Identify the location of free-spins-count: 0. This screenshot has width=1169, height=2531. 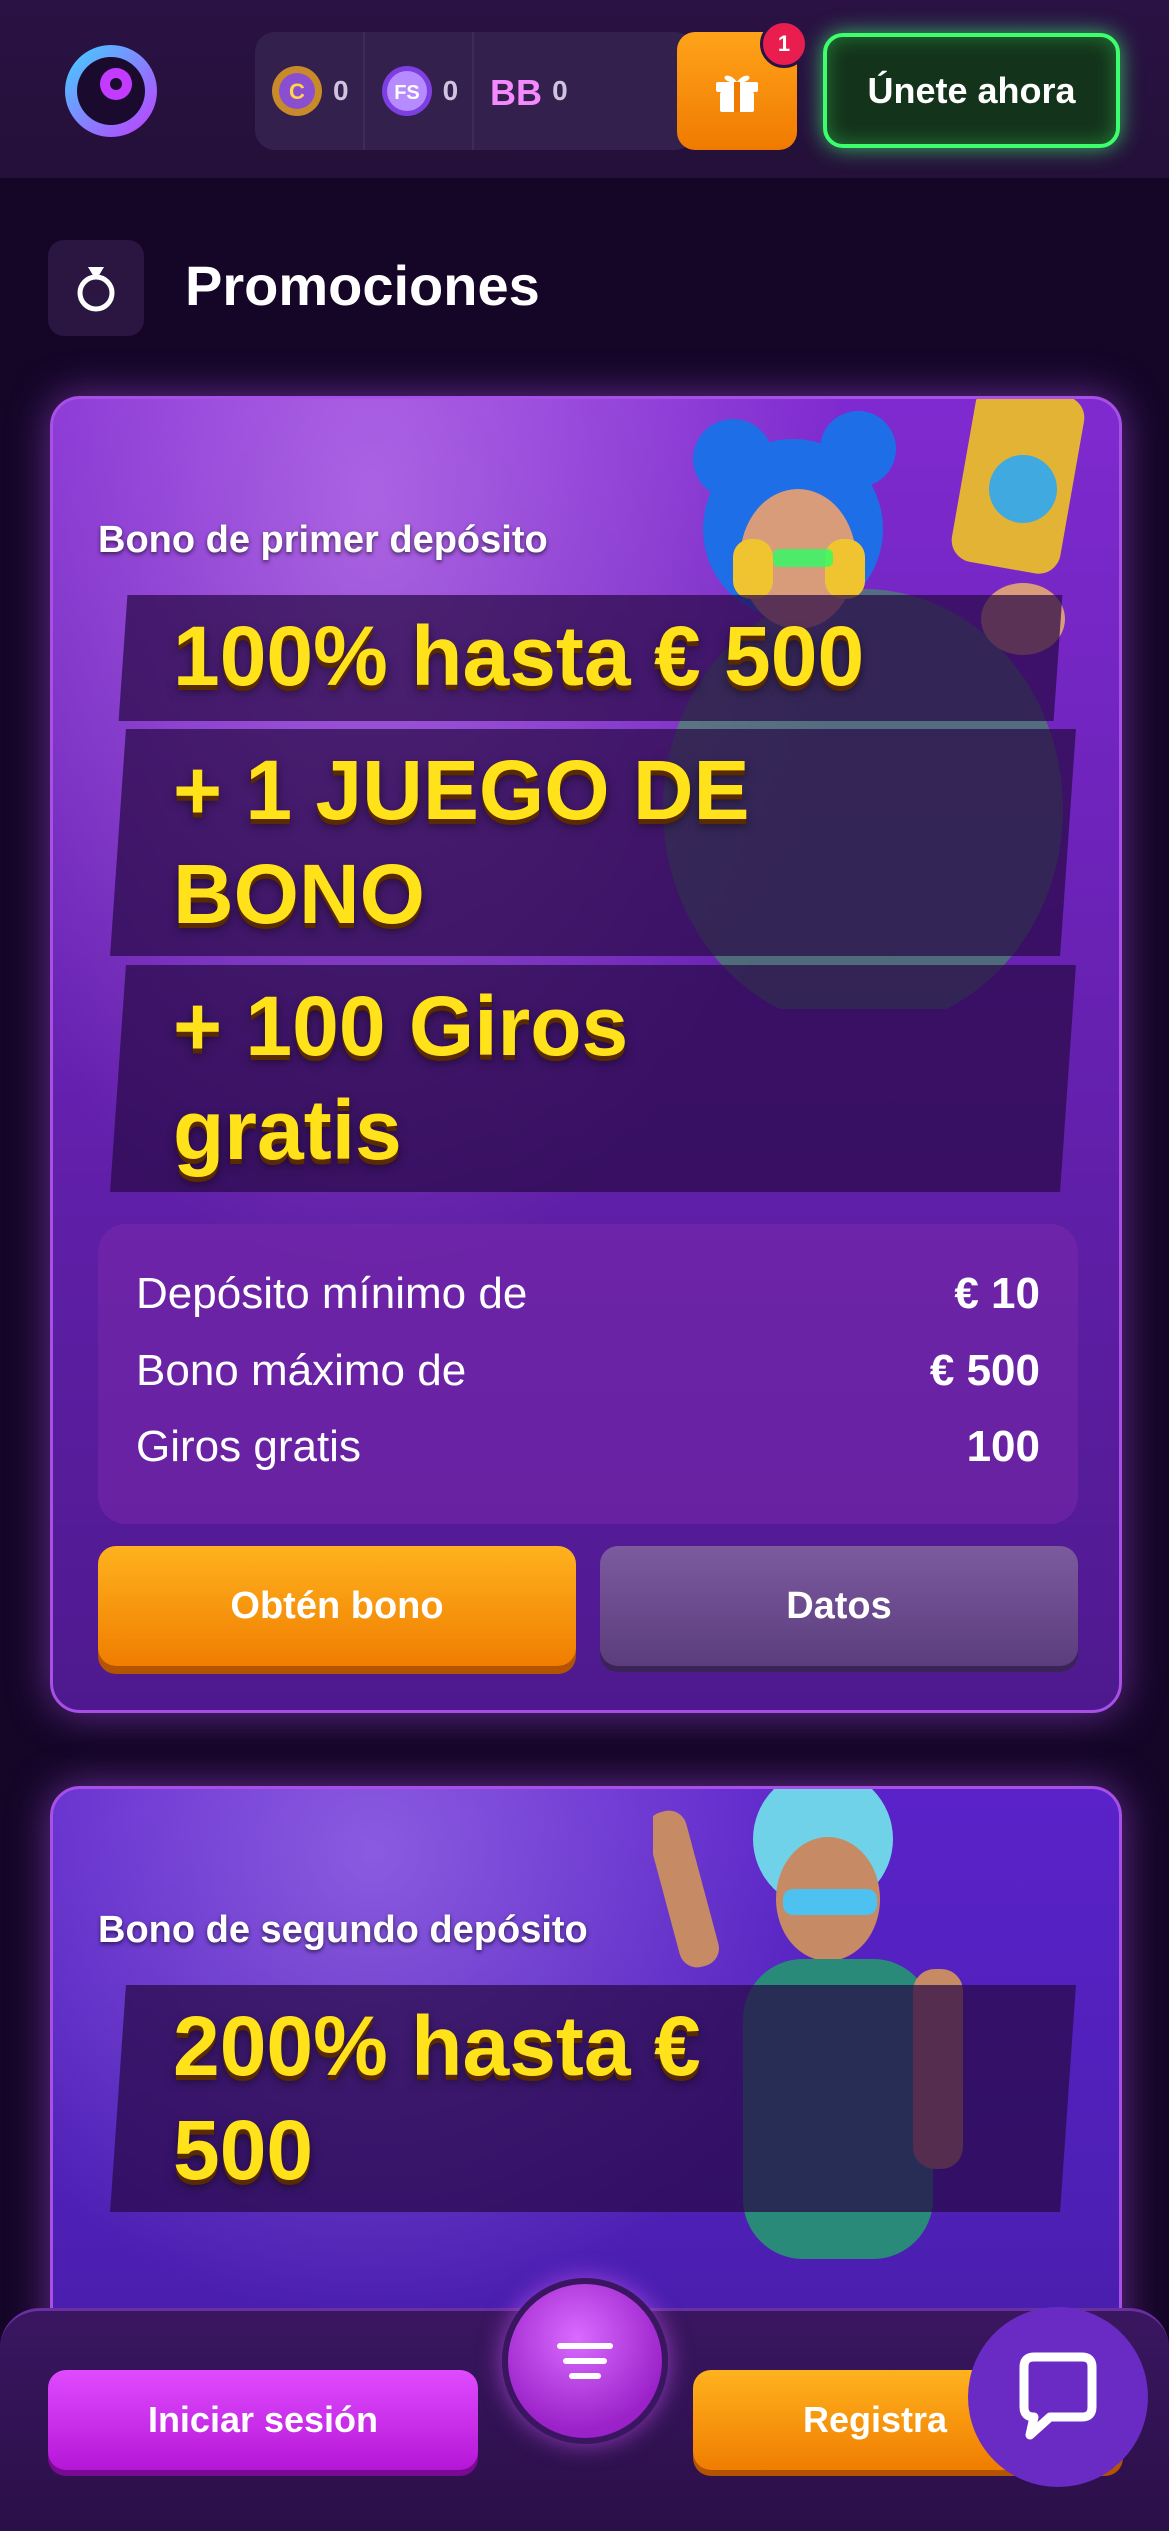
(450, 90).